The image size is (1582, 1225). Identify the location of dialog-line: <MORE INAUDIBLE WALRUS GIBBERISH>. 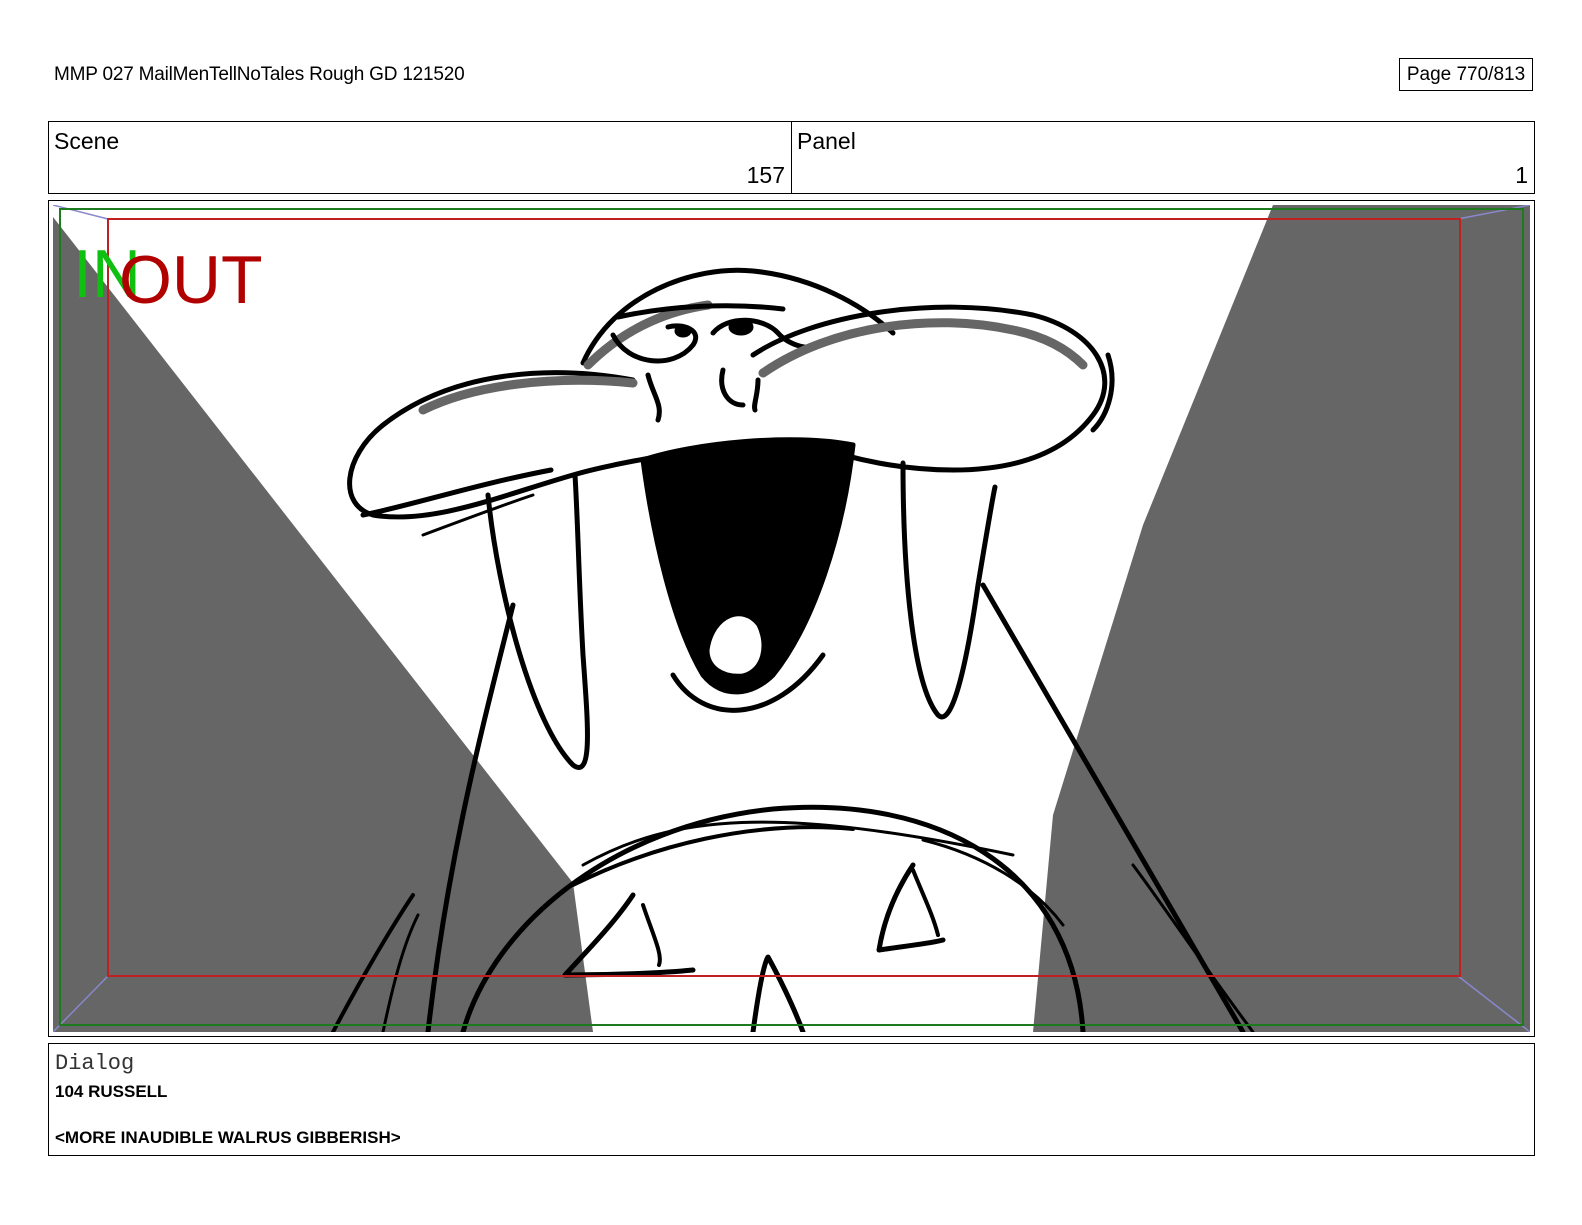
(228, 1137).